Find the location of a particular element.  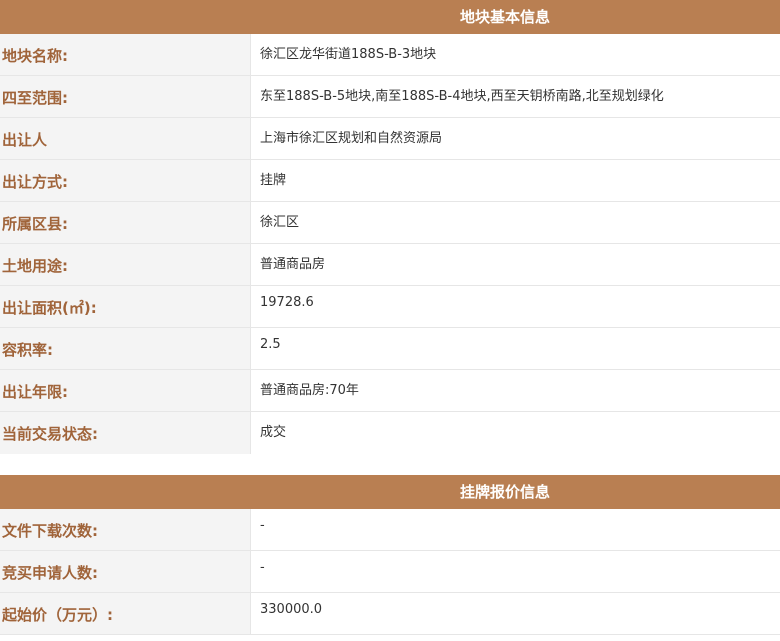

table-row: 所属区县: 徐汇区 is located at coordinates (390, 223).